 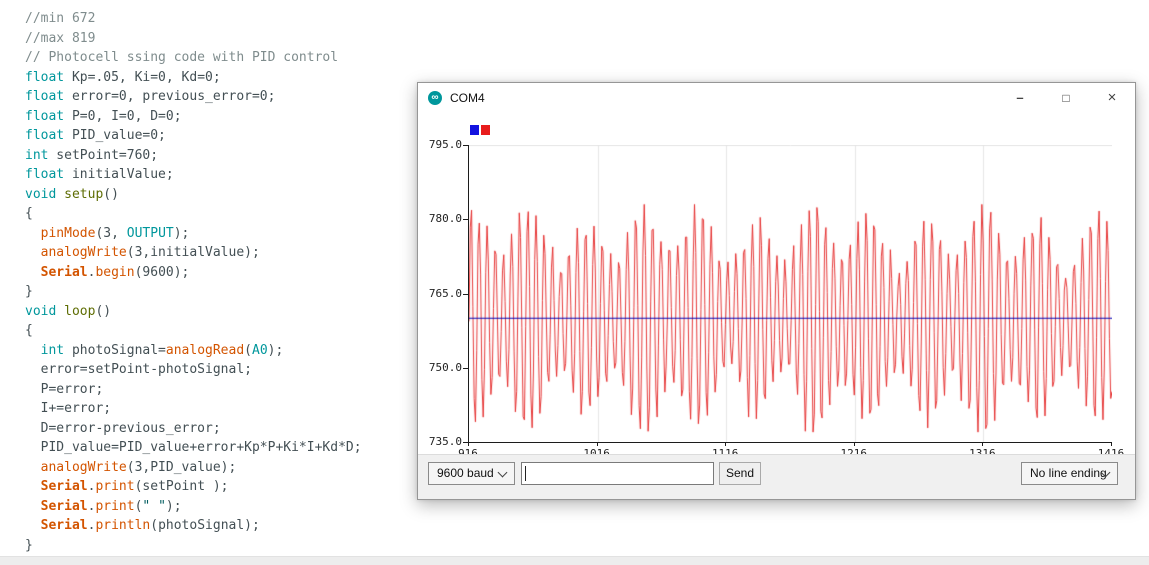 I want to click on code-token-keyword: int, so click(x=52, y=350).